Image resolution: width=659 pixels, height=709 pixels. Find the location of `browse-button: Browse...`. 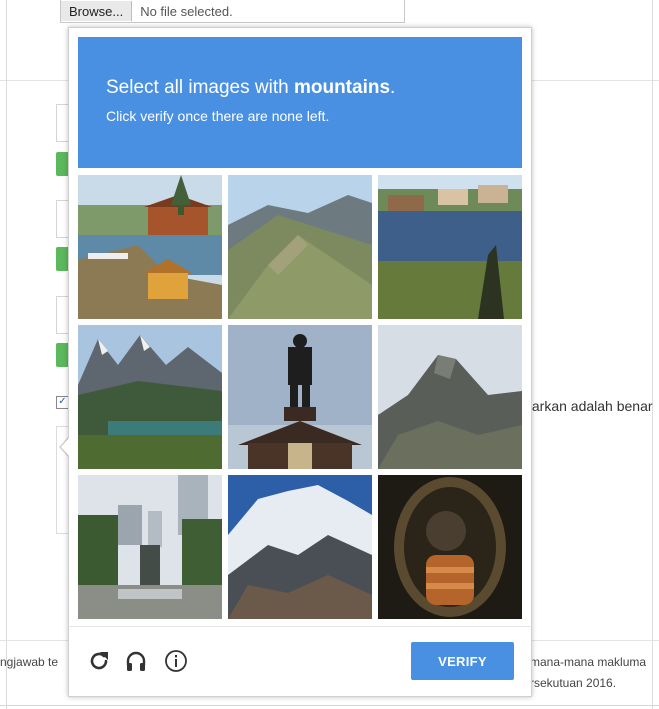

browse-button: Browse... is located at coordinates (97, 11).